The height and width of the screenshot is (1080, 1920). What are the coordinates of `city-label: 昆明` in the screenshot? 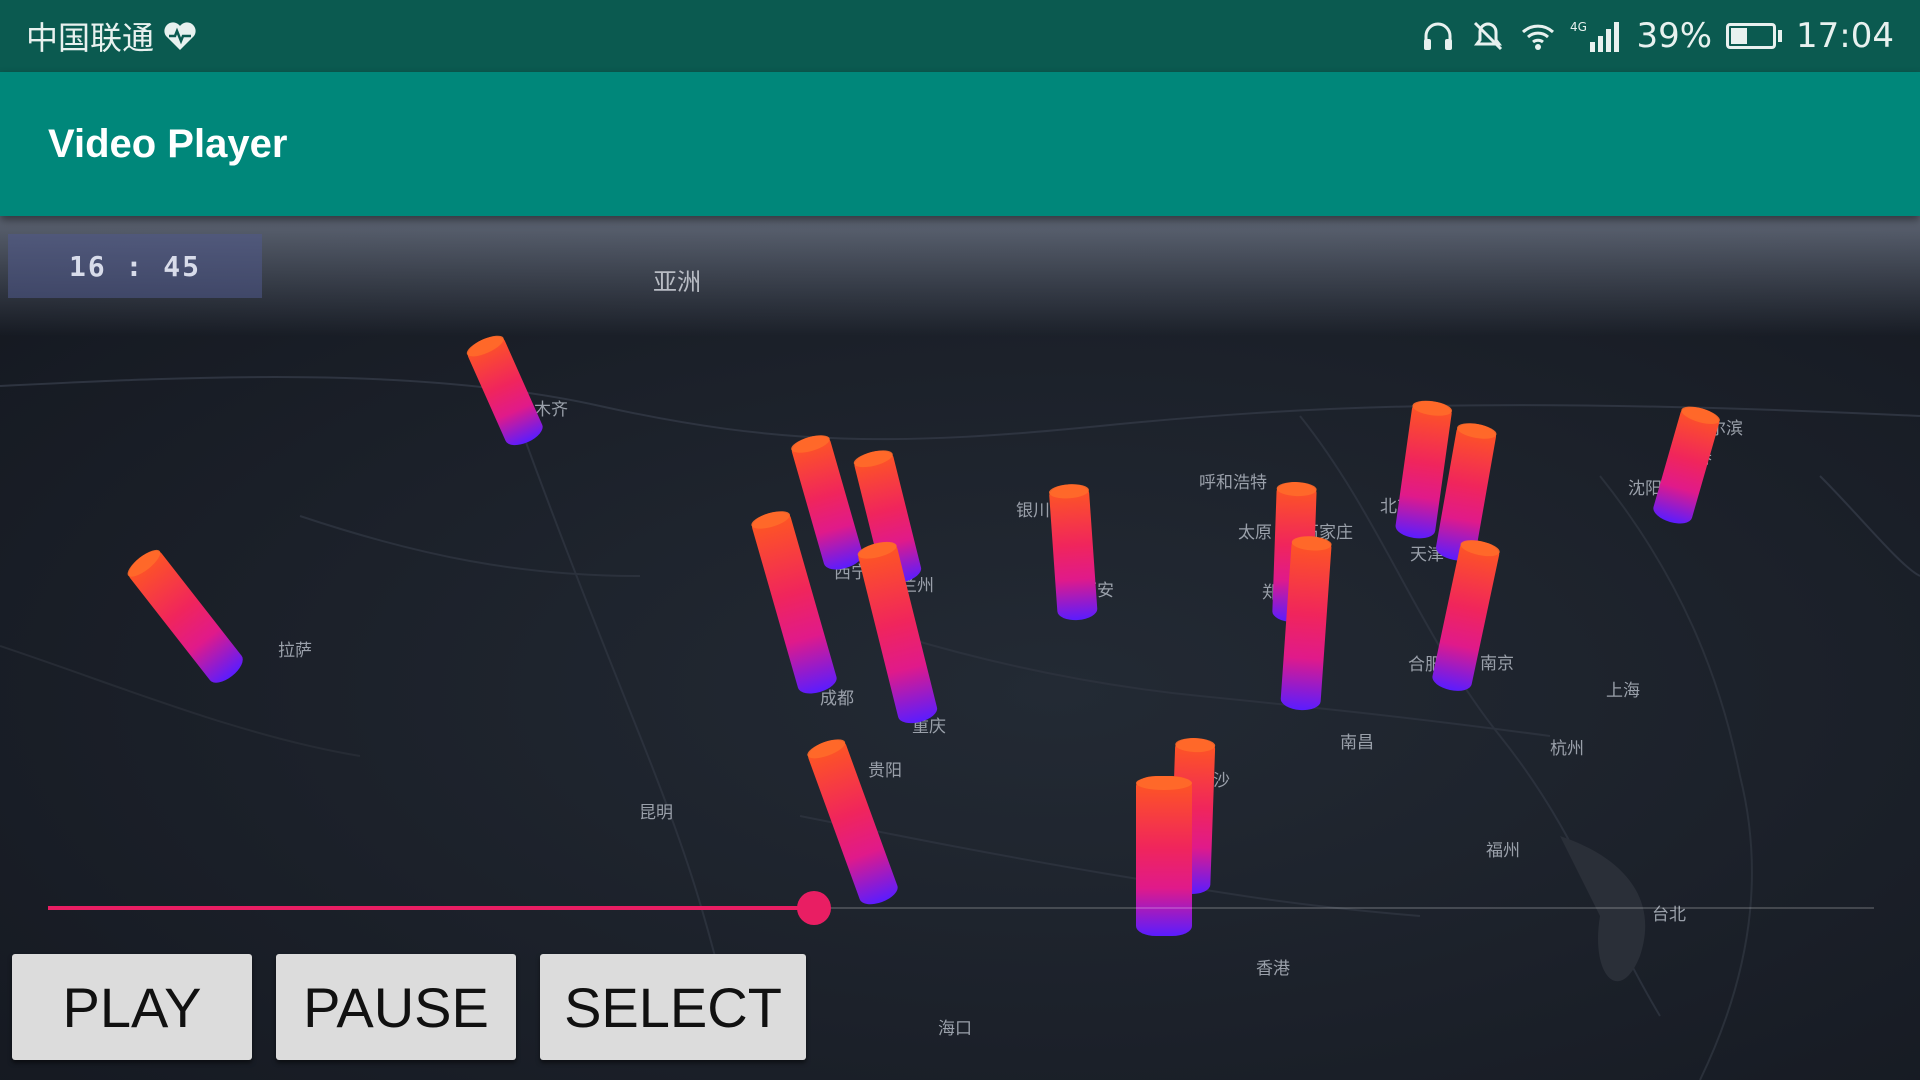 It's located at (656, 813).